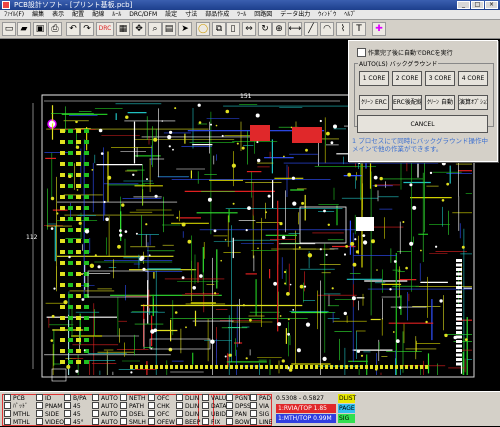 The height and width of the screenshot is (427, 500). Describe the element at coordinates (295, 29) in the screenshot. I see `measure-icon: ⟷` at that location.